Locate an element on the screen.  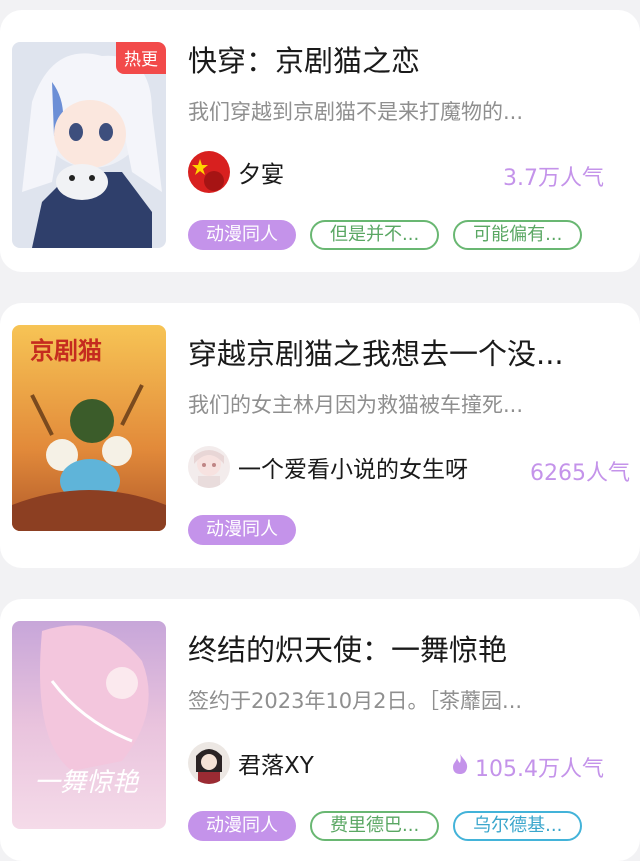
author-row: 一个爱看小说的女生呀 is located at coordinates (328, 467).